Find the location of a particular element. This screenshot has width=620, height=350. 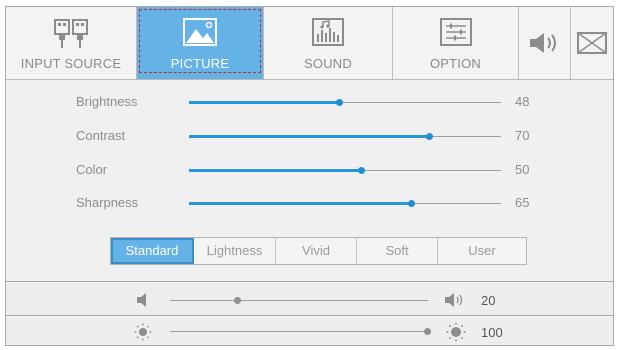

backlight-slider-handle is located at coordinates (427, 331).